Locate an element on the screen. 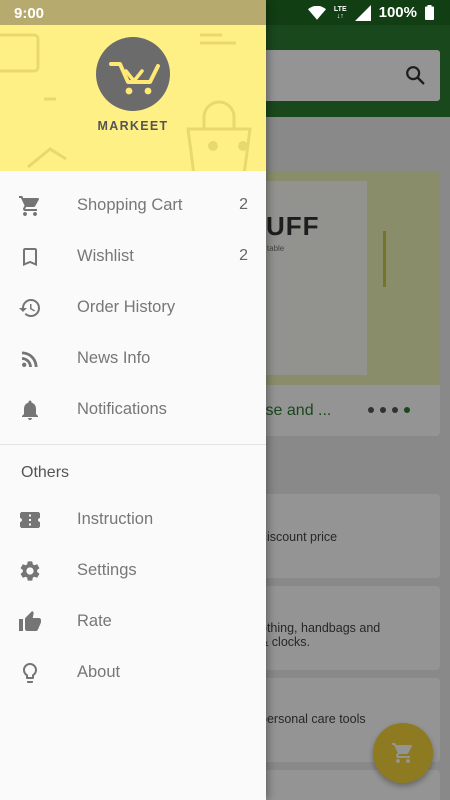 This screenshot has height=800, width=450. wishlist-count: 2 is located at coordinates (243, 255).